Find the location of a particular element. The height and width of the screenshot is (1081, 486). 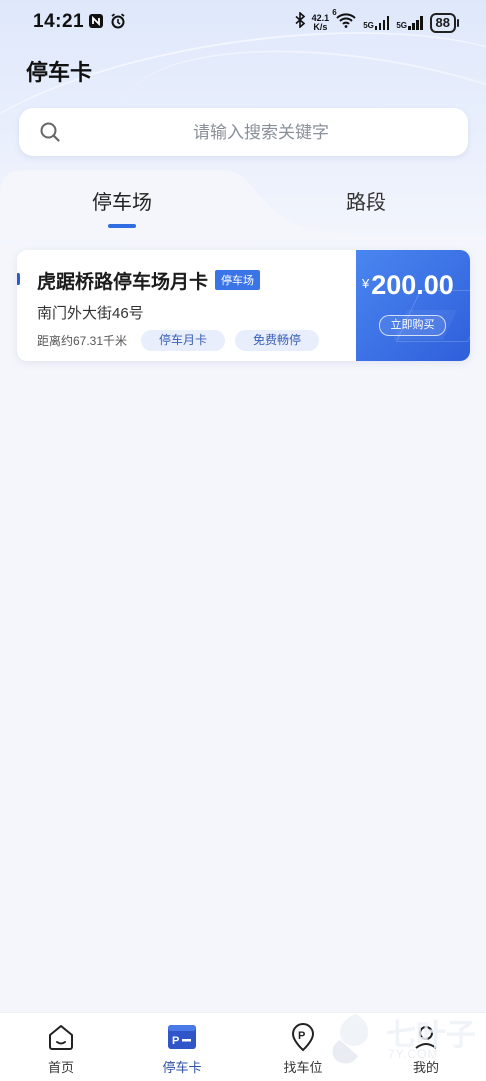

price-panel: ¥200.00 立即购买 is located at coordinates (413, 305).